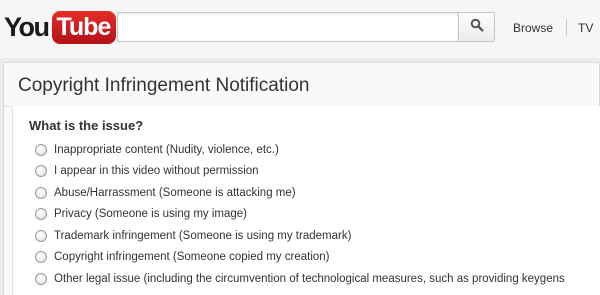 This screenshot has width=600, height=295. What do you see at coordinates (27, 27) in the screenshot?
I see `logo-you-text: You` at bounding box center [27, 27].